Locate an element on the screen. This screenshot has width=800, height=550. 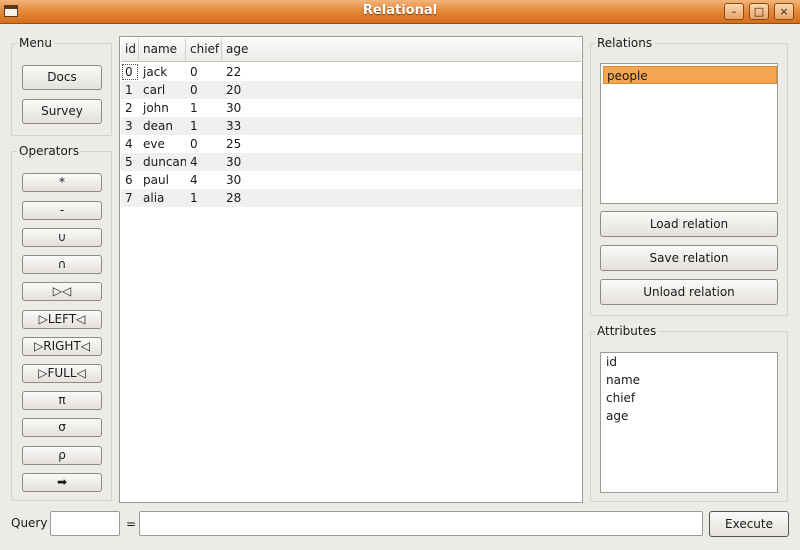
minimize-icon: – is located at coordinates (734, 11).